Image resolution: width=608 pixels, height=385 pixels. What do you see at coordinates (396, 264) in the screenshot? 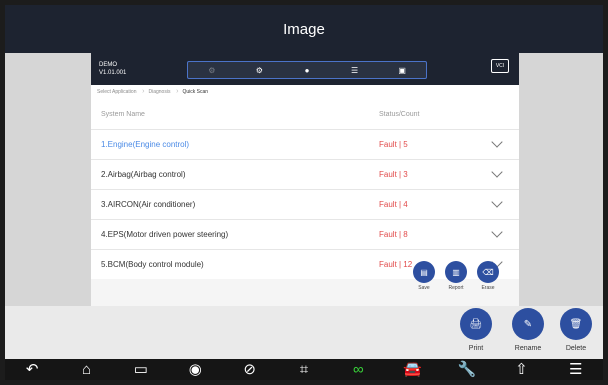
I see `fault-status: Fault | 12` at bounding box center [396, 264].